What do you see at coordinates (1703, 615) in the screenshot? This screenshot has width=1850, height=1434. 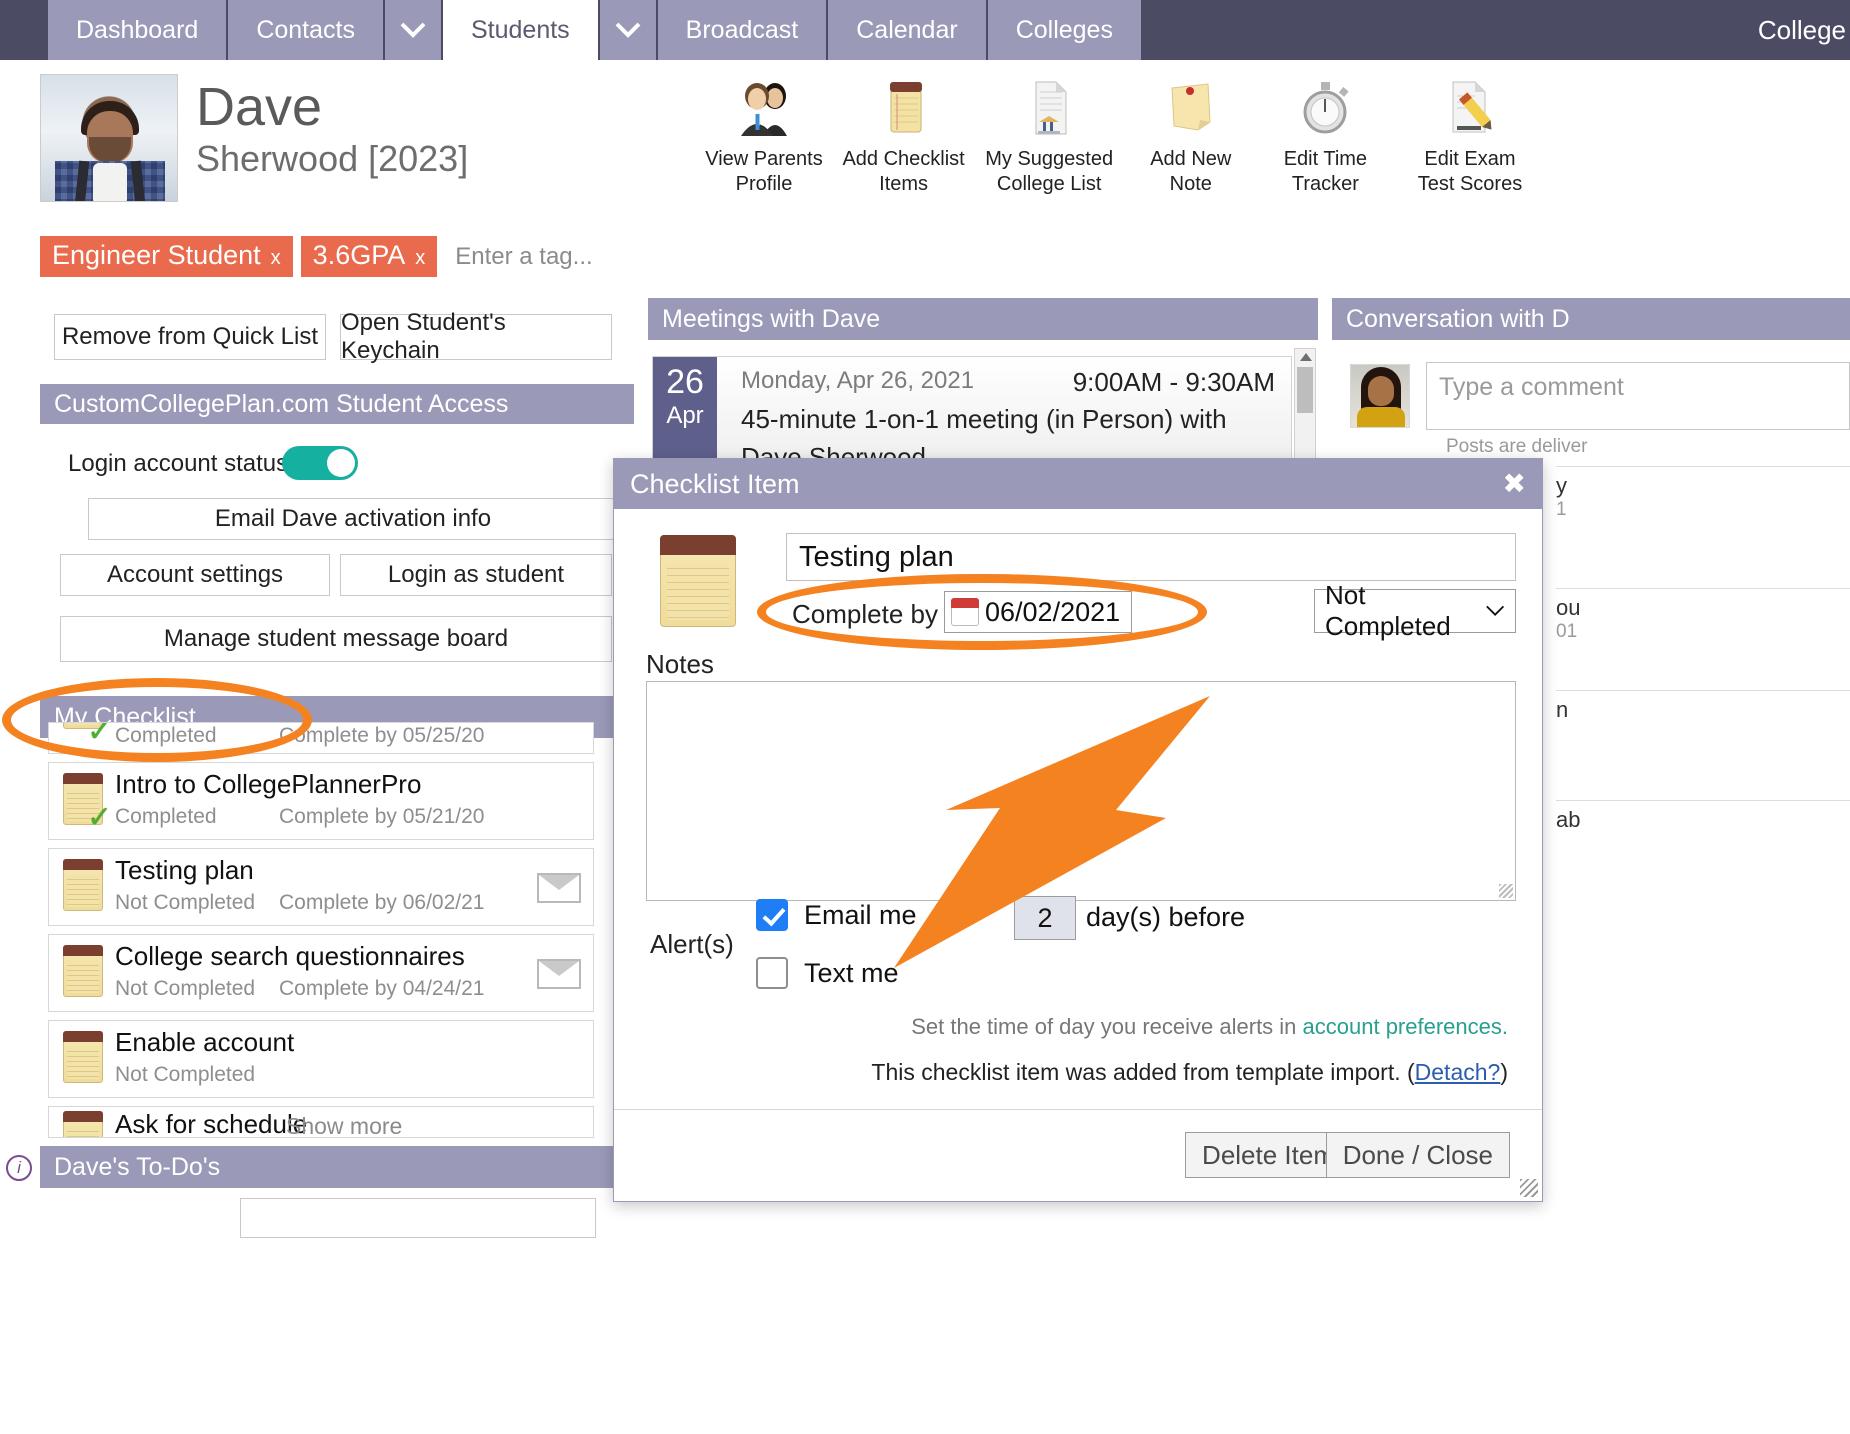 I see `conversation-row: ou 01` at bounding box center [1703, 615].